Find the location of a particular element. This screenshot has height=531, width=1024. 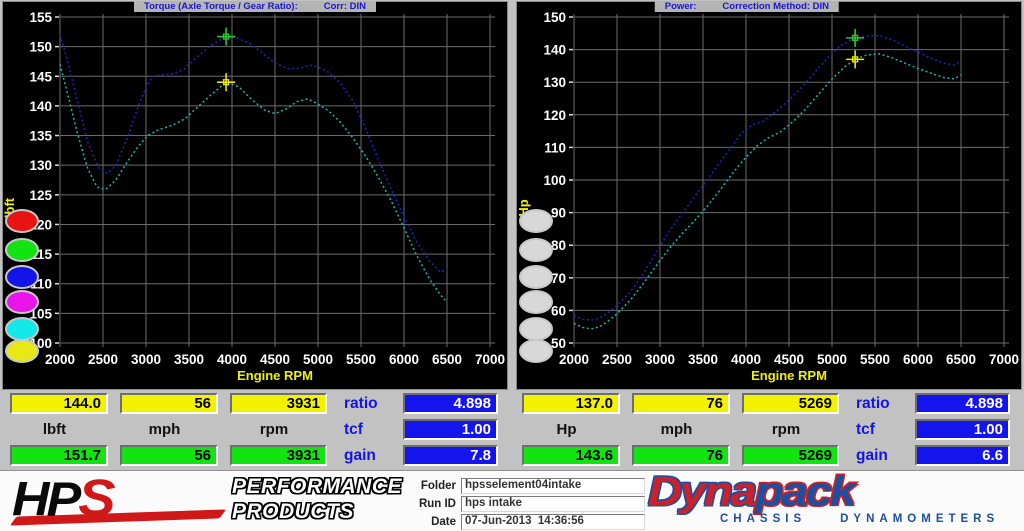

hps-logo-hp: HP is located at coordinates (46, 500).